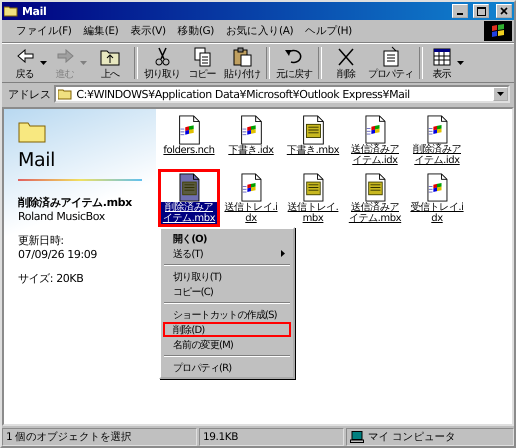  What do you see at coordinates (227, 344) in the screenshot?
I see `menu-item: 名前の変更(M)` at bounding box center [227, 344].